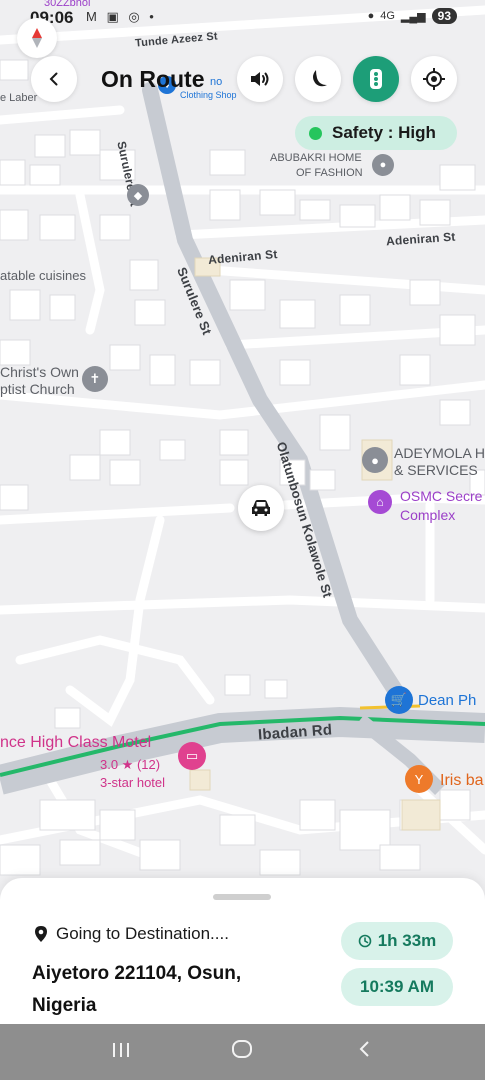 The height and width of the screenshot is (1080, 485). I want to click on recents-icon, so click(120, 1050).